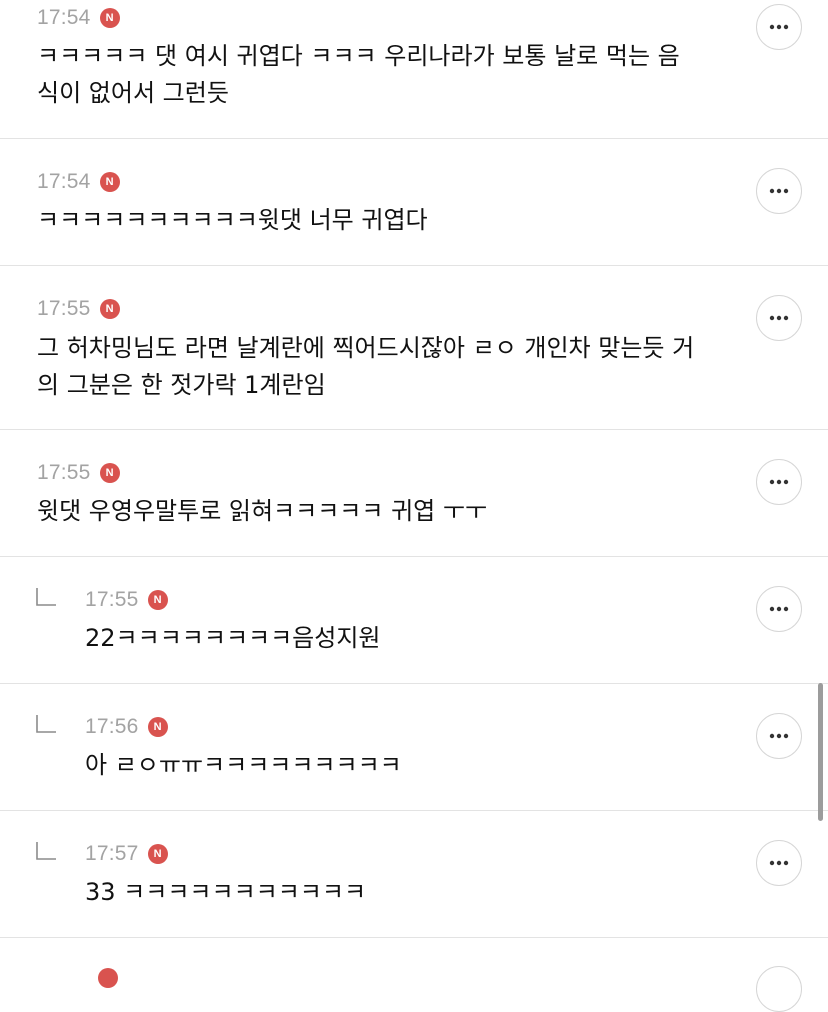 This screenshot has width=828, height=1012. I want to click on scrollbar-thumb, so click(820, 752).